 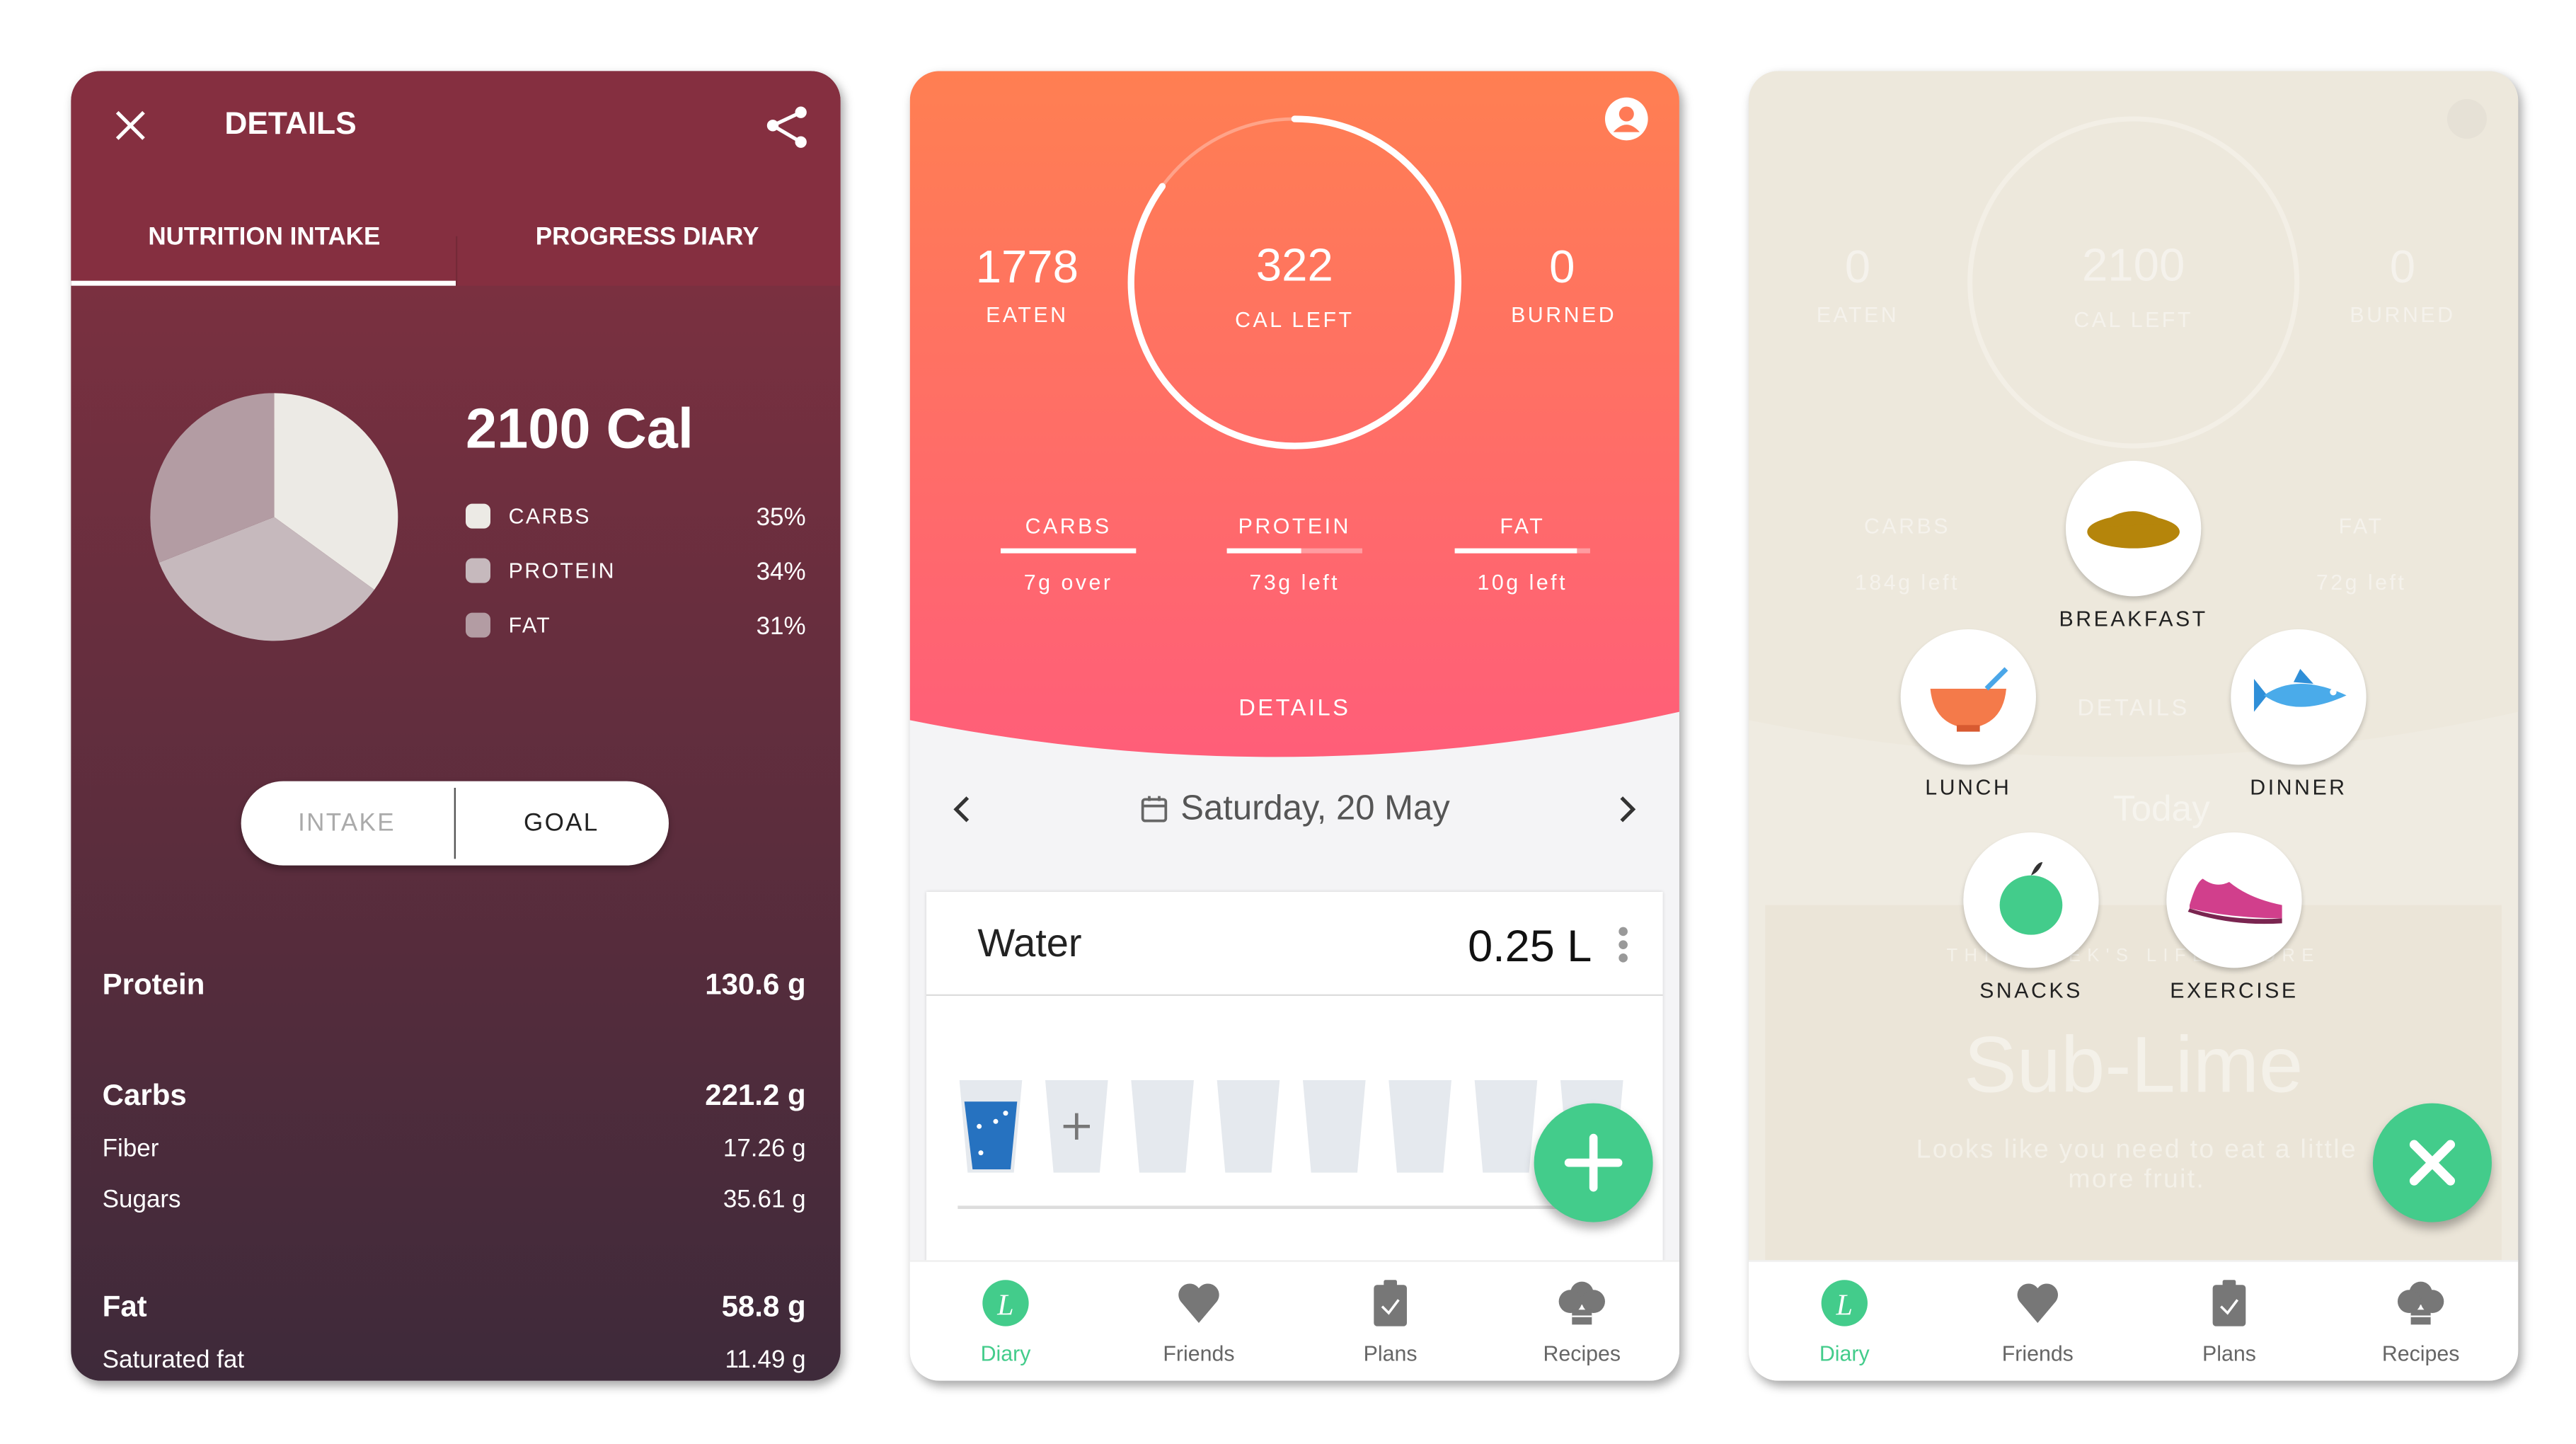 What do you see at coordinates (173, 1360) in the screenshot?
I see `nutrient-name: Saturated fat` at bounding box center [173, 1360].